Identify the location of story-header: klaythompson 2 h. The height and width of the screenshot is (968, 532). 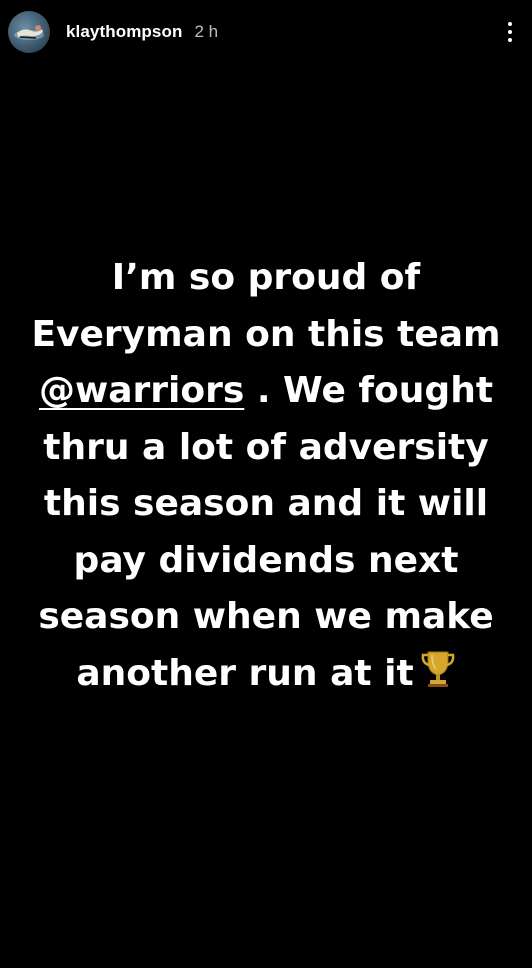
(264, 32).